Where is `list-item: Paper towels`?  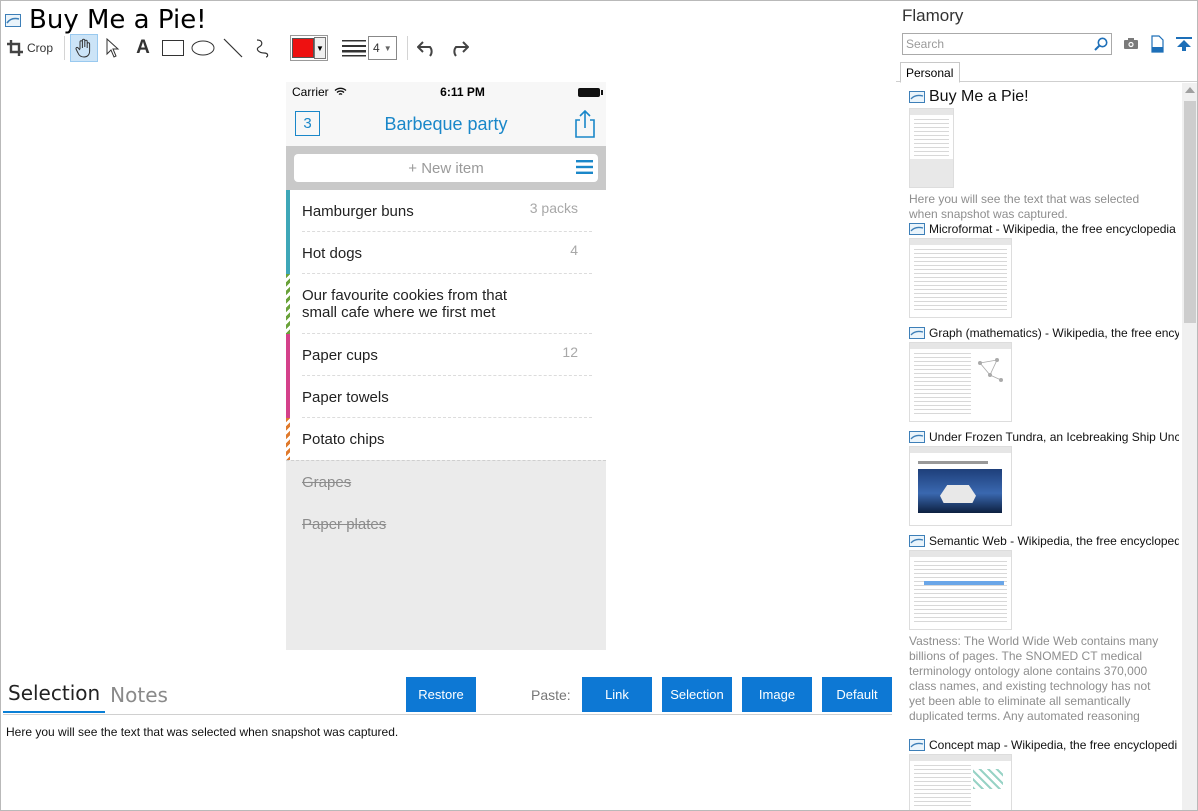
list-item: Paper towels is located at coordinates (446, 397).